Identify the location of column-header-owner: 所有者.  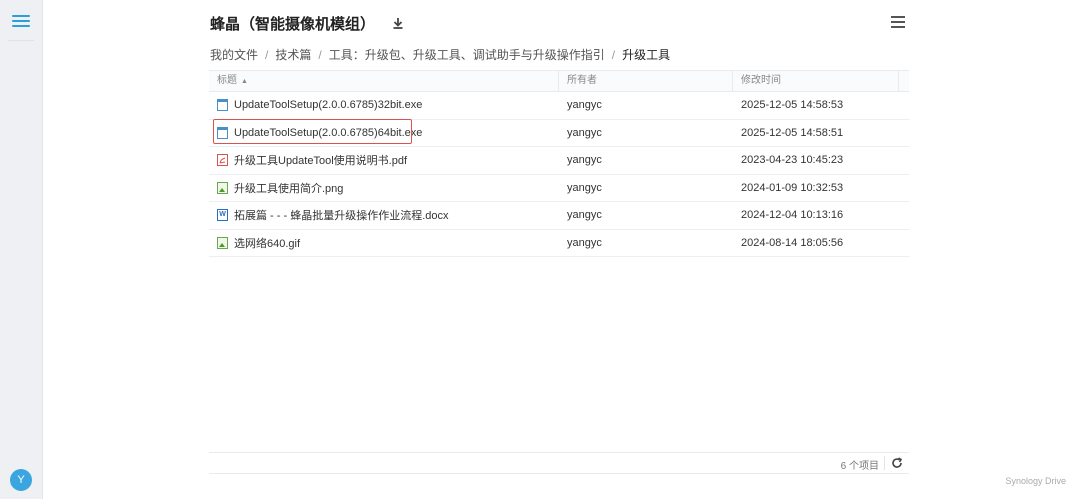
(646, 81).